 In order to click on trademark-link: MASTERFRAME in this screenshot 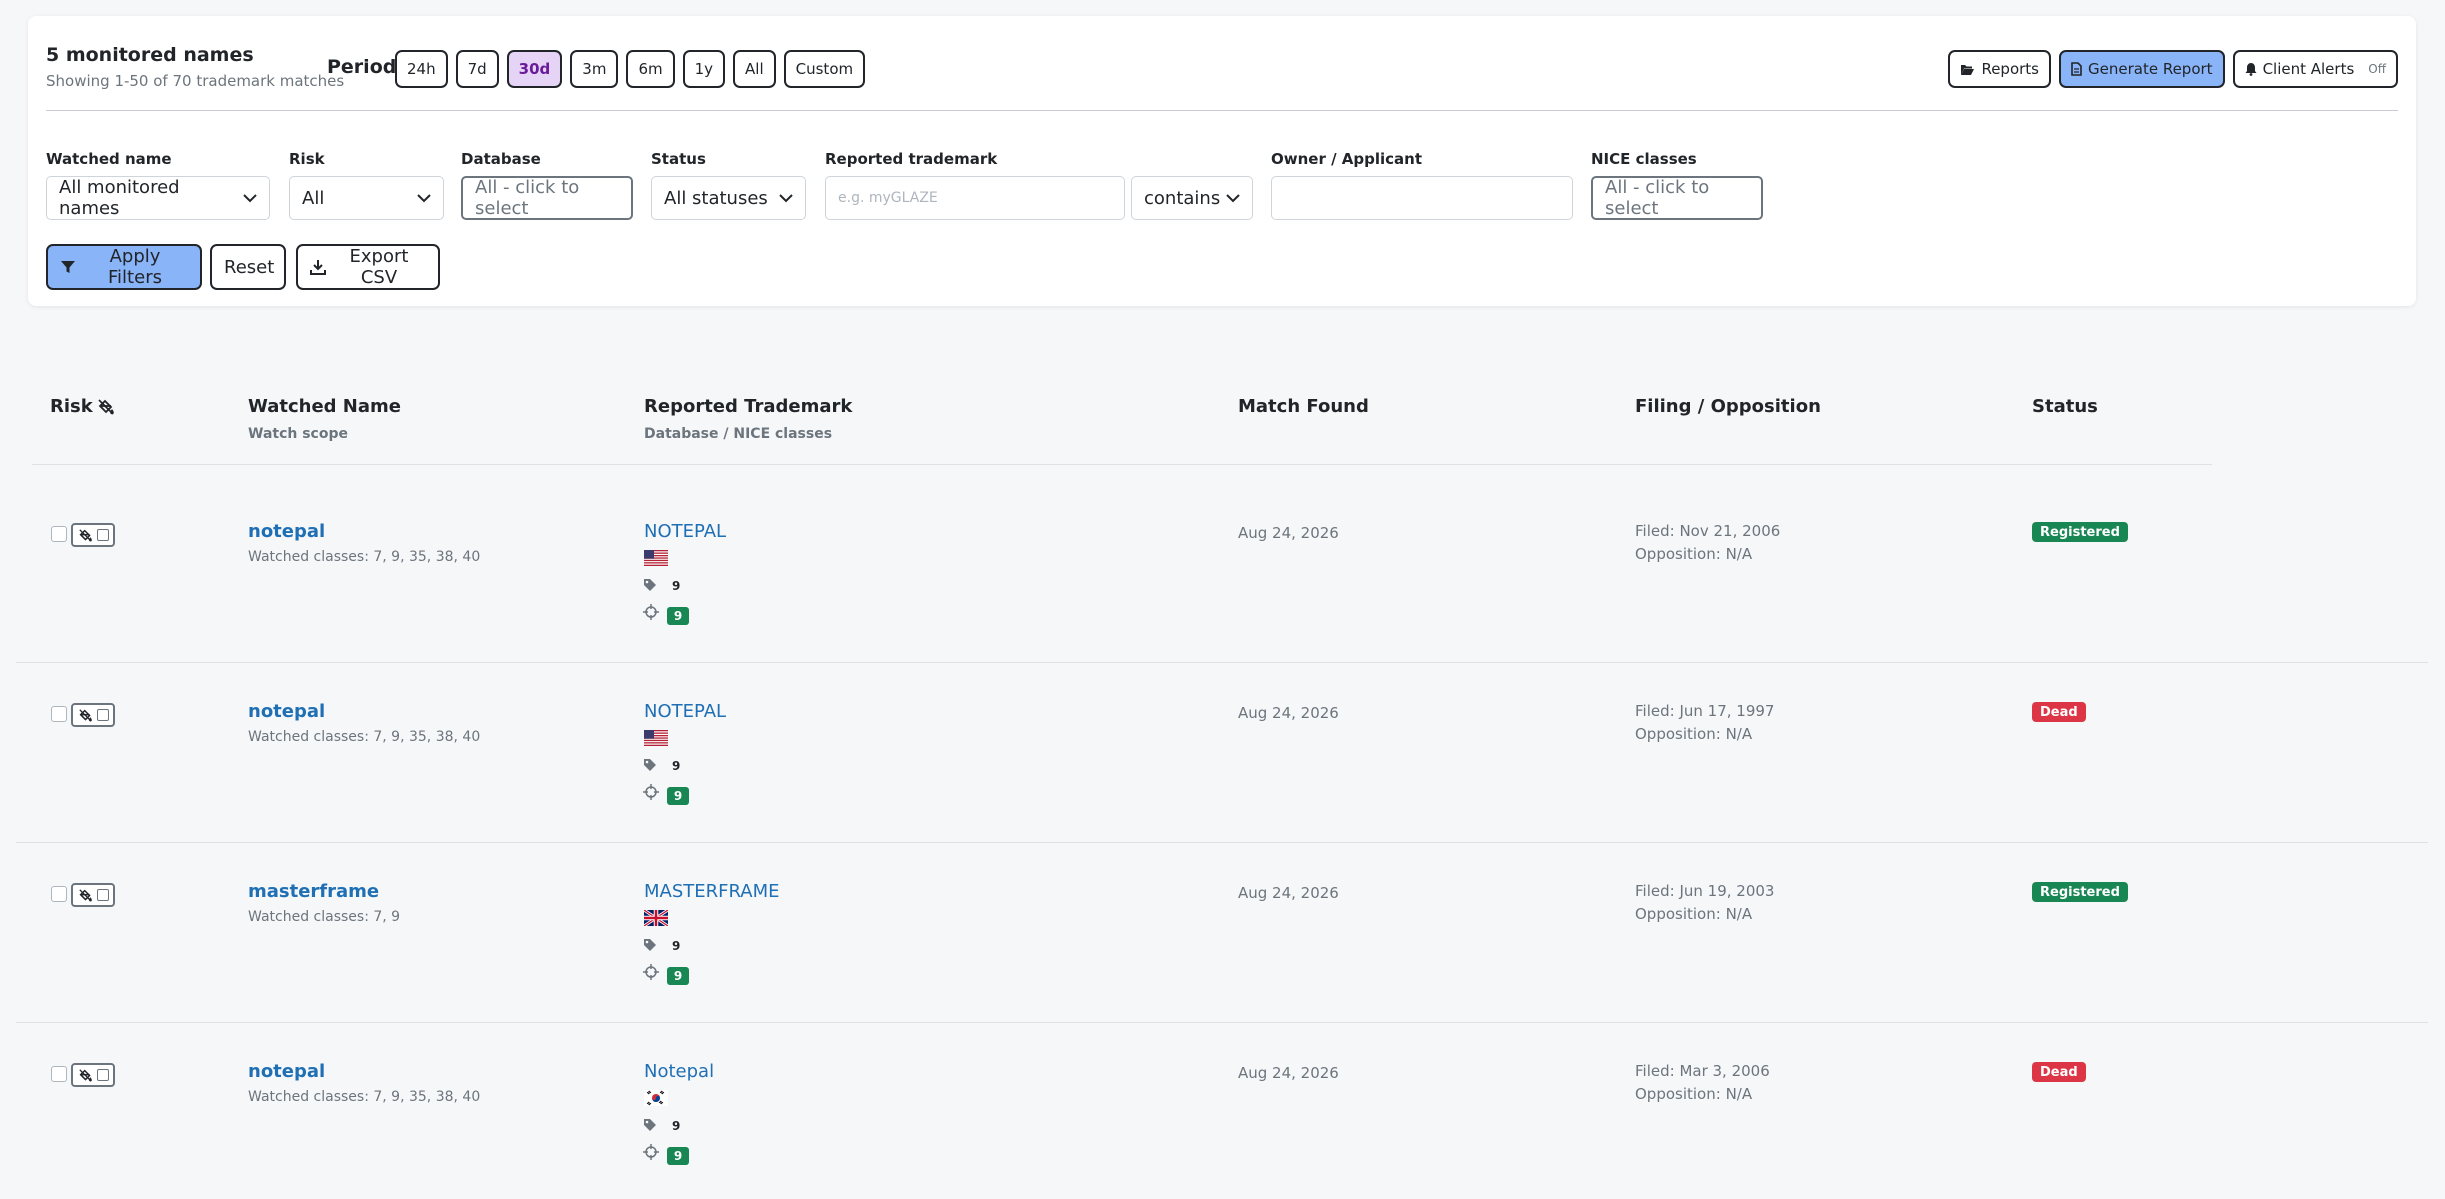, I will do `click(712, 891)`.